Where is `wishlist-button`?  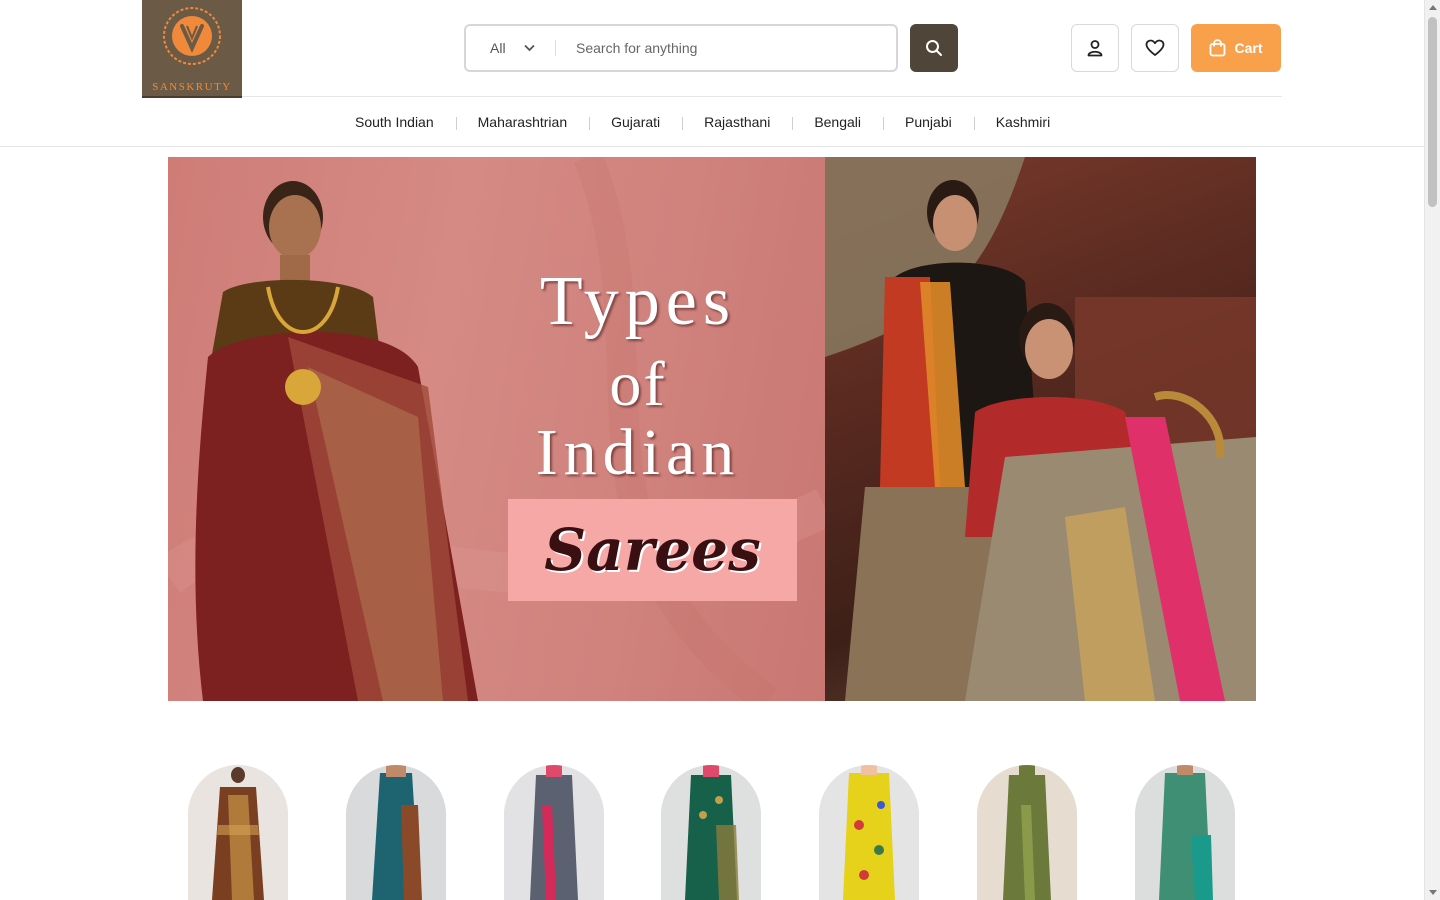 wishlist-button is located at coordinates (1155, 48).